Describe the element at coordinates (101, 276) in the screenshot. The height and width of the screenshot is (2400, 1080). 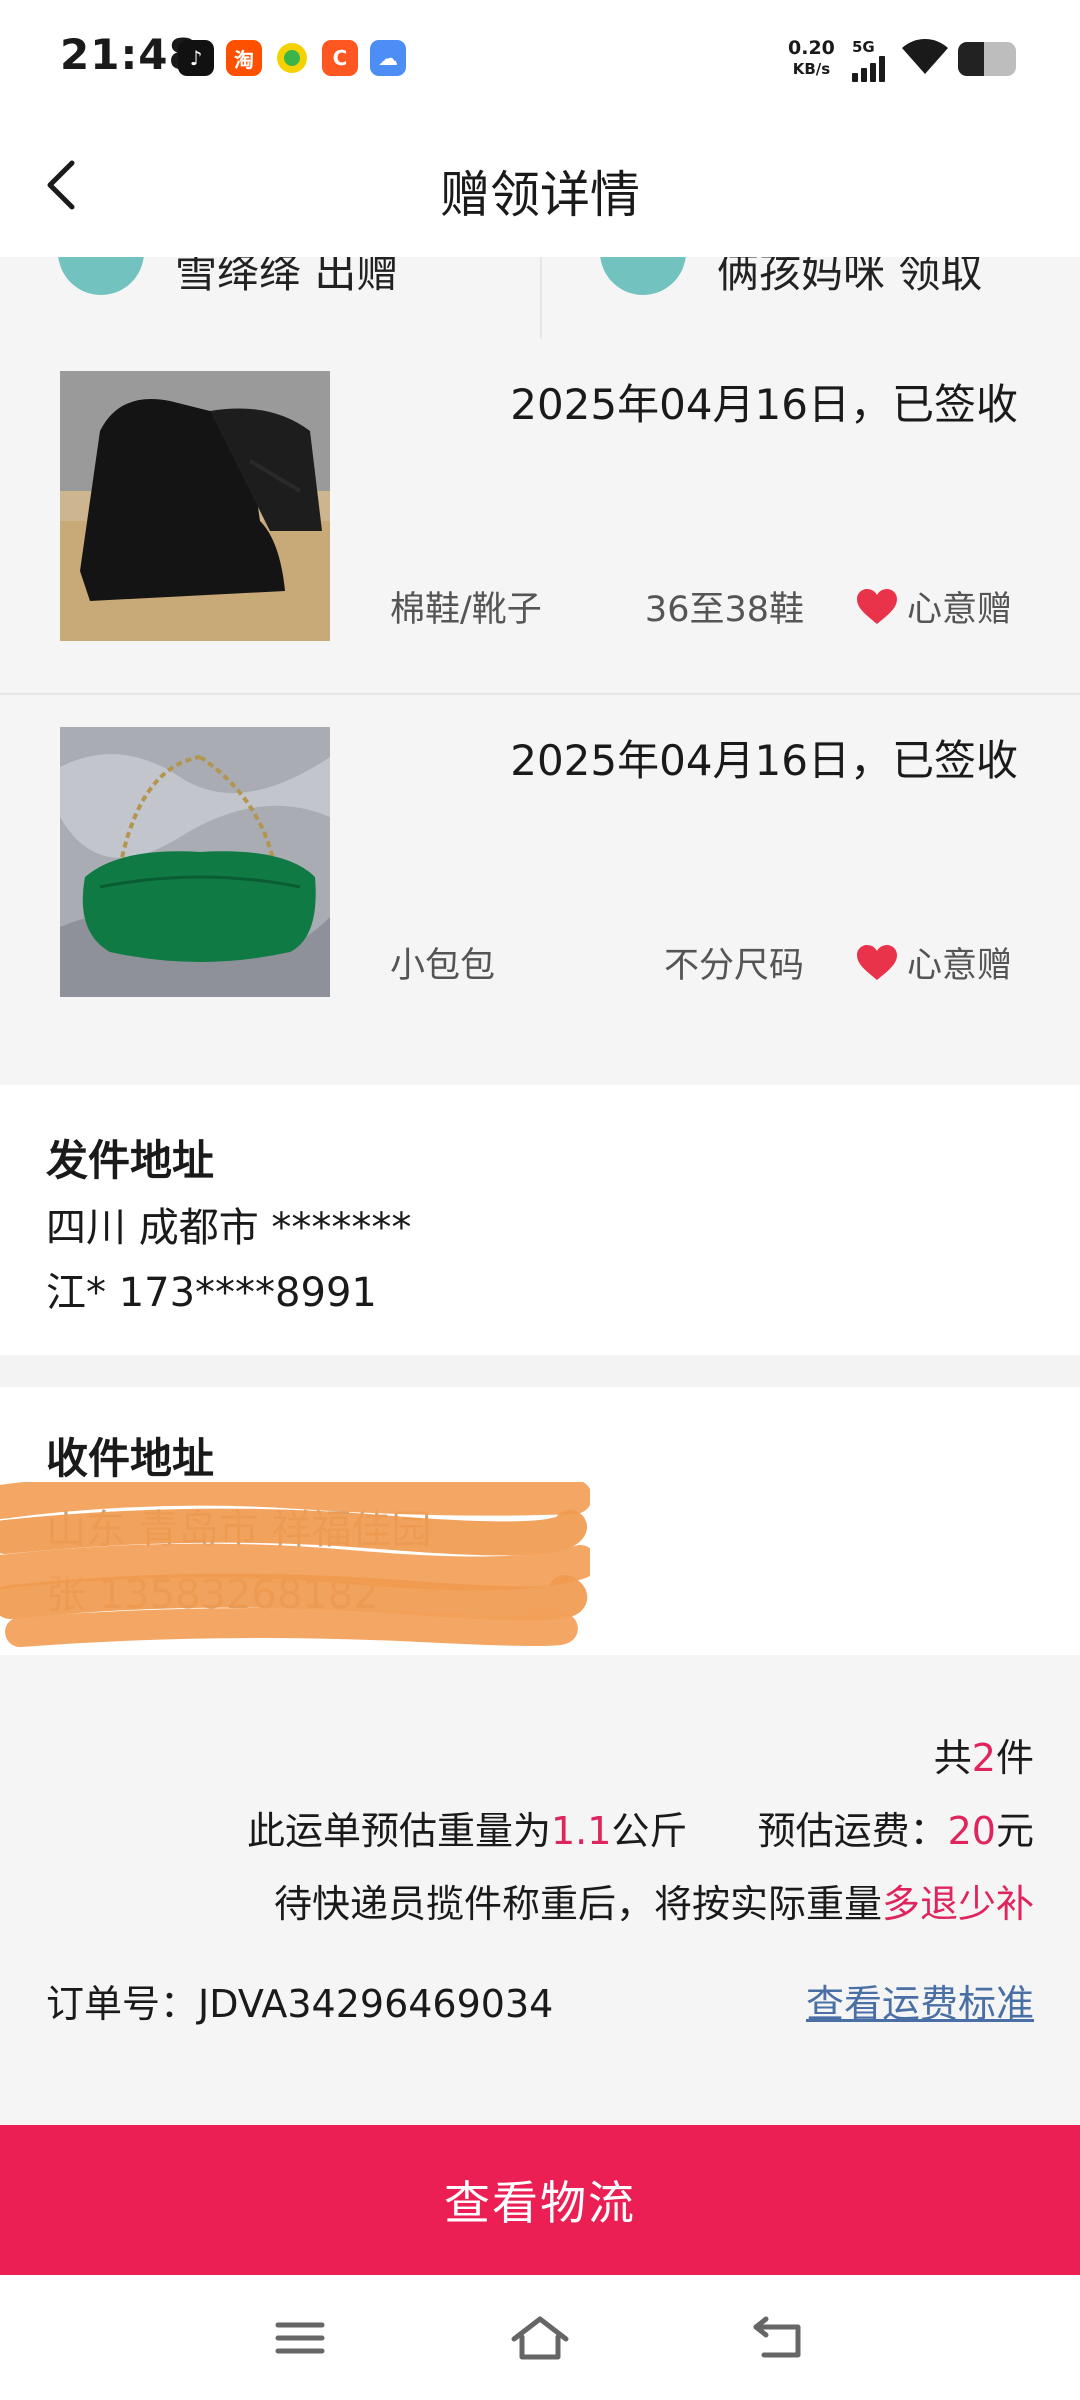
I see `giver-avatar` at that location.